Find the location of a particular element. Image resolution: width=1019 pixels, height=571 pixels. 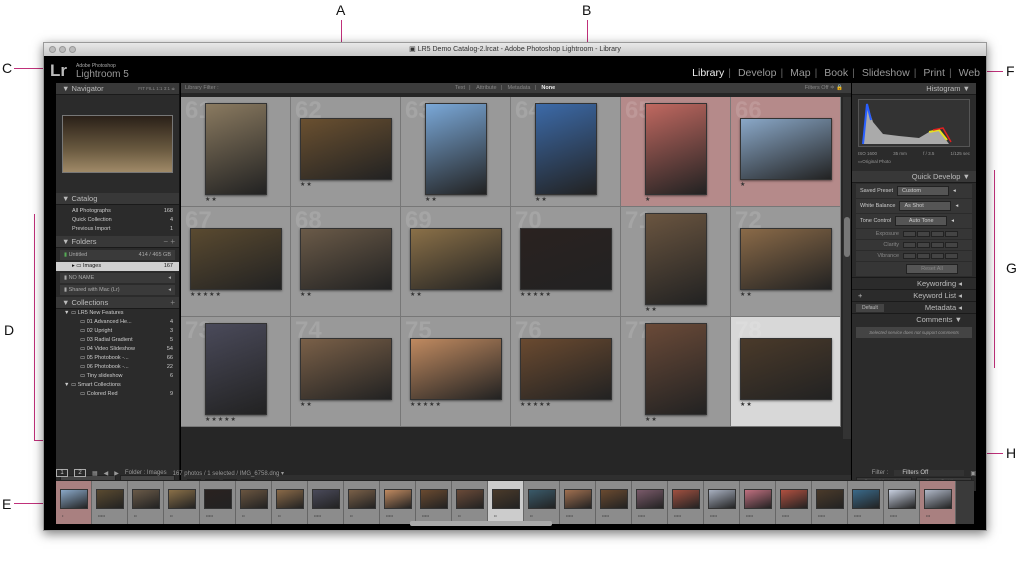

back-arrow-icon: ◀ is located at coordinates (106, 473).